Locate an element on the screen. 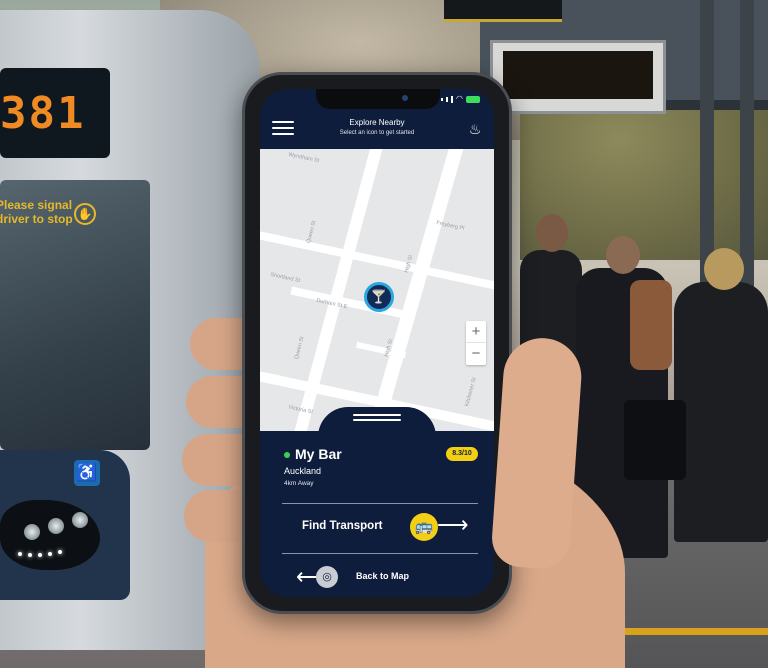 This screenshot has width=768, height=668. zoom-control: + − is located at coordinates (476, 343).